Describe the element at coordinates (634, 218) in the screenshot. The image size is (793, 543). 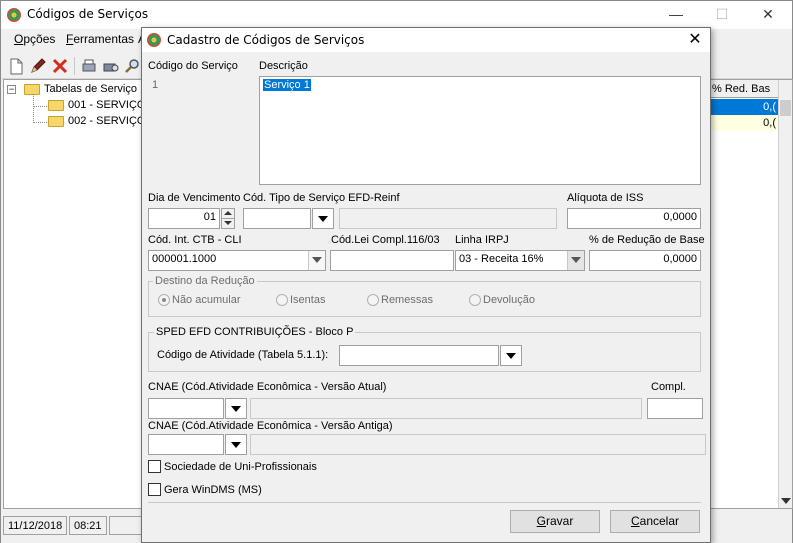
I see `aliquota-field: 0,0000` at that location.